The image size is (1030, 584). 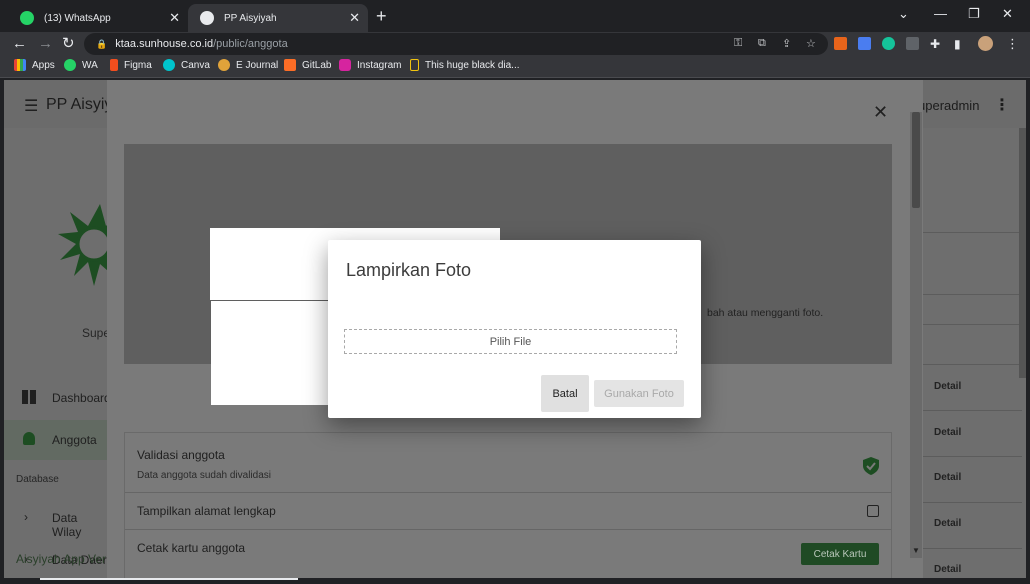 I want to click on dashboard-icon, so click(x=29, y=397).